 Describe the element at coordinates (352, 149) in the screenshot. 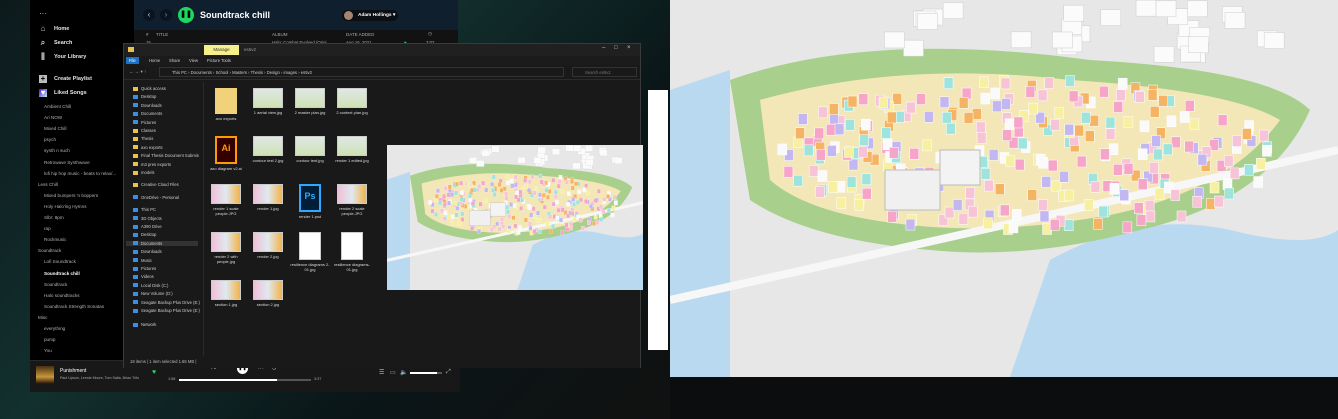

I see `file-item: render 1 edited.jpg` at that location.